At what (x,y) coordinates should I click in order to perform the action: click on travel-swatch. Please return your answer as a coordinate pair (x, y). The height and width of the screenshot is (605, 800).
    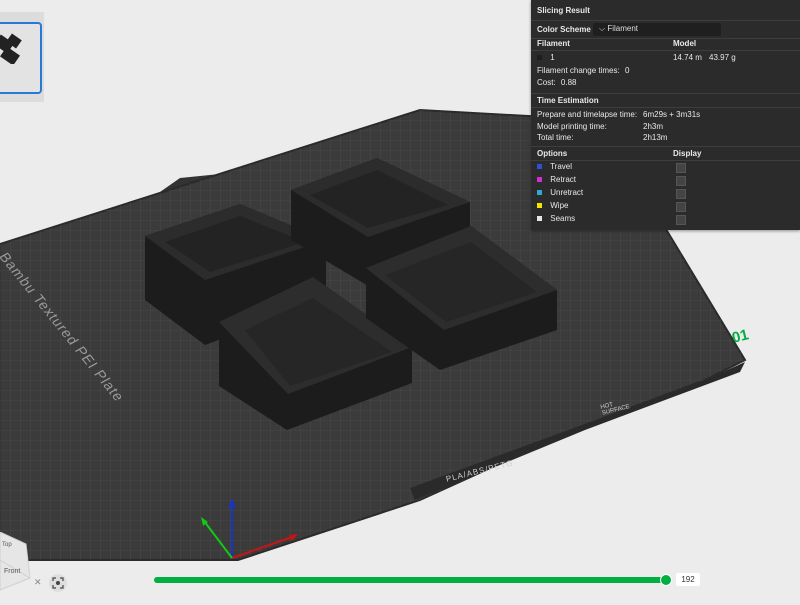
    Looking at the image, I should click on (539, 167).